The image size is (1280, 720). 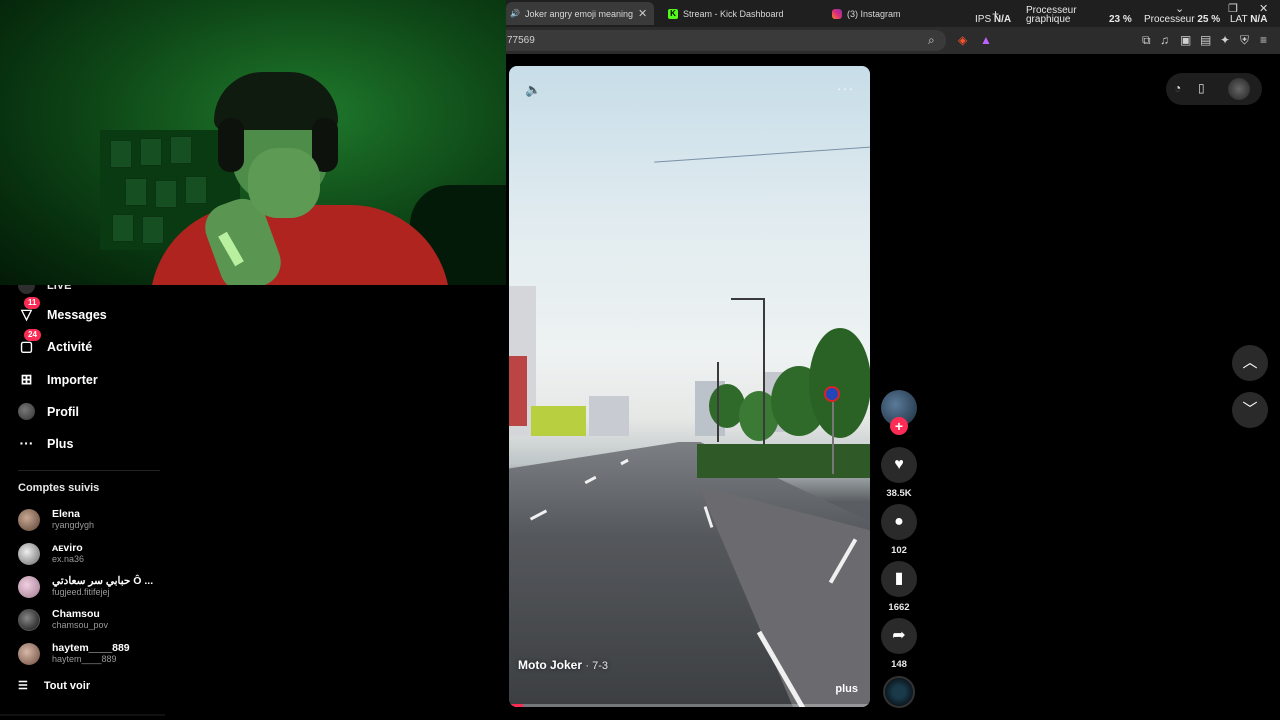 I want to click on close-tab-icon: ✕, so click(x=642, y=13).